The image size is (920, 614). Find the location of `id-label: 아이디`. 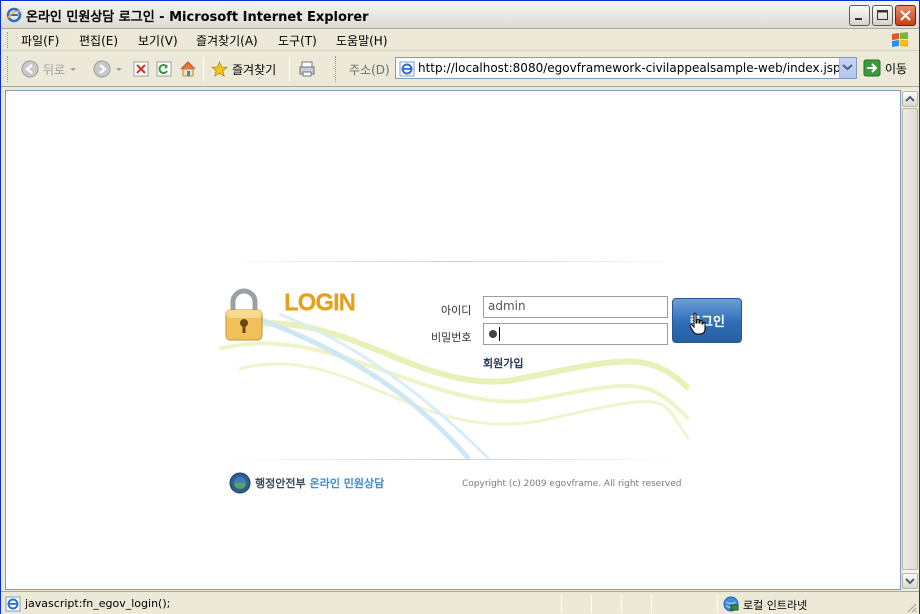

id-label: 아이디 is located at coordinates (456, 310).